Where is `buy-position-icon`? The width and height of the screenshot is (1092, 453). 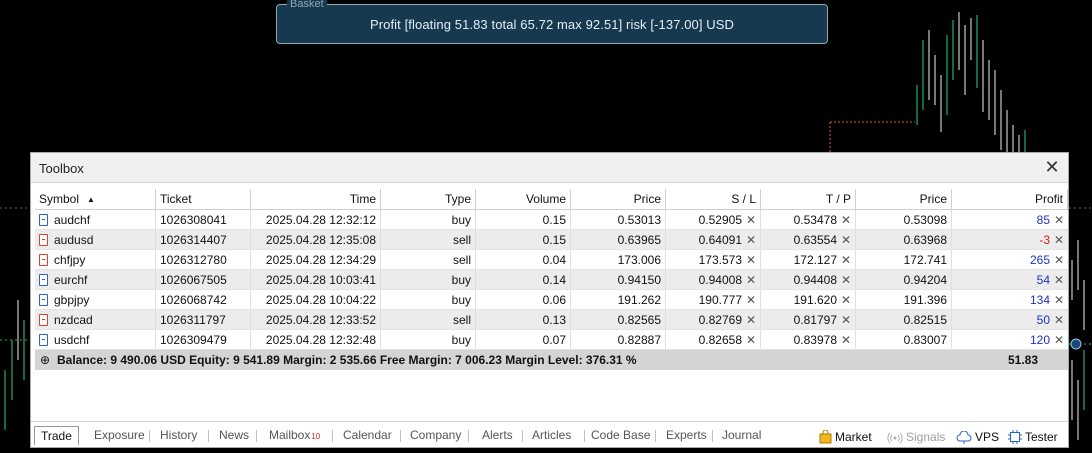
buy-position-icon is located at coordinates (43, 300).